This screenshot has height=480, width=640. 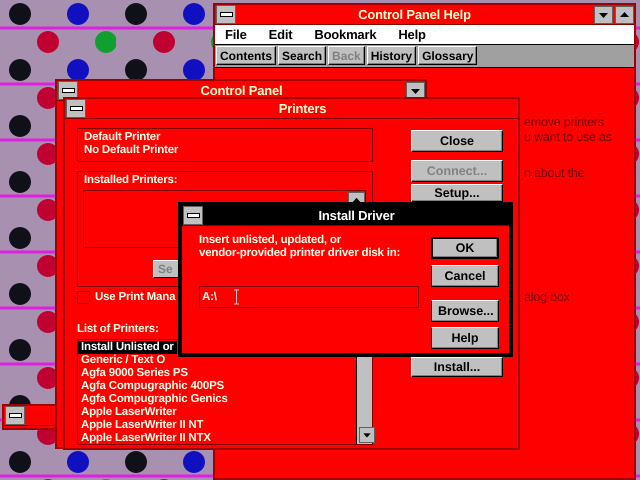 What do you see at coordinates (357, 215) in the screenshot?
I see `window-title: Install Driver` at bounding box center [357, 215].